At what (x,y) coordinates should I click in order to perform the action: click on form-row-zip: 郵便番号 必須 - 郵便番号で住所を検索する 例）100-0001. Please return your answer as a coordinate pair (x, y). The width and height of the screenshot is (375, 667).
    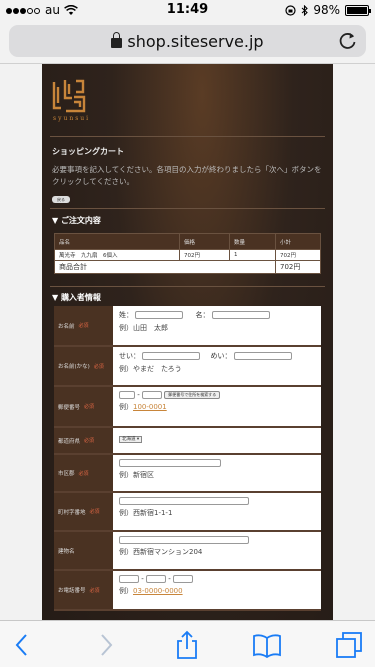
    Looking at the image, I should click on (187, 407).